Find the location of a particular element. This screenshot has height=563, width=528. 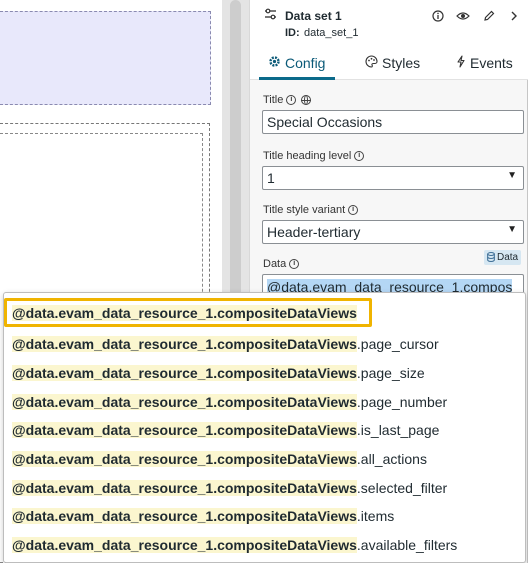

eye-icon is located at coordinates (463, 16).